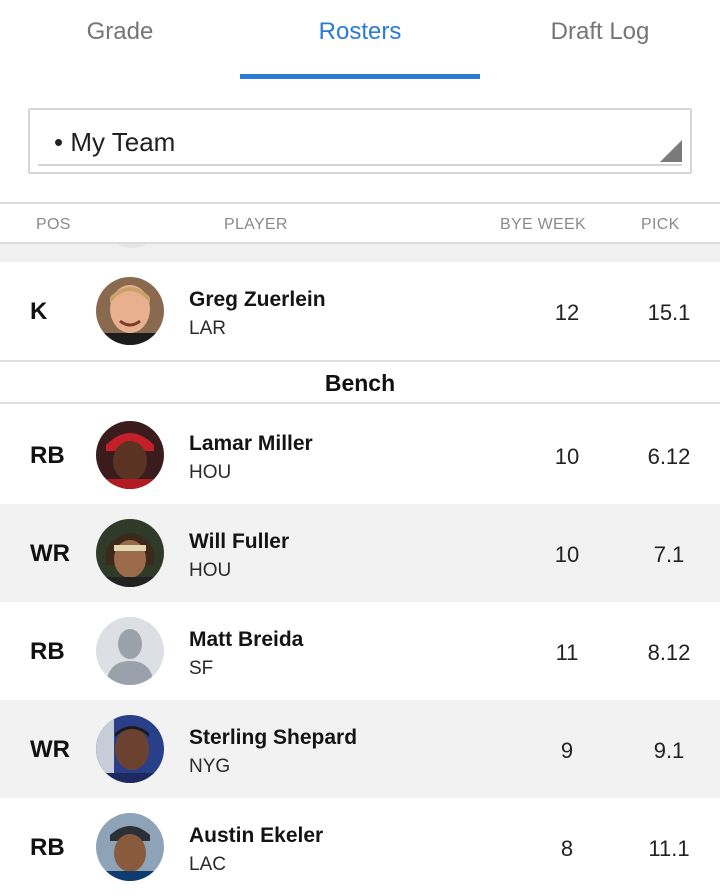 The image size is (720, 896). I want to click on tab-bar: Grade Rosters Draft Log, so click(360, 40).